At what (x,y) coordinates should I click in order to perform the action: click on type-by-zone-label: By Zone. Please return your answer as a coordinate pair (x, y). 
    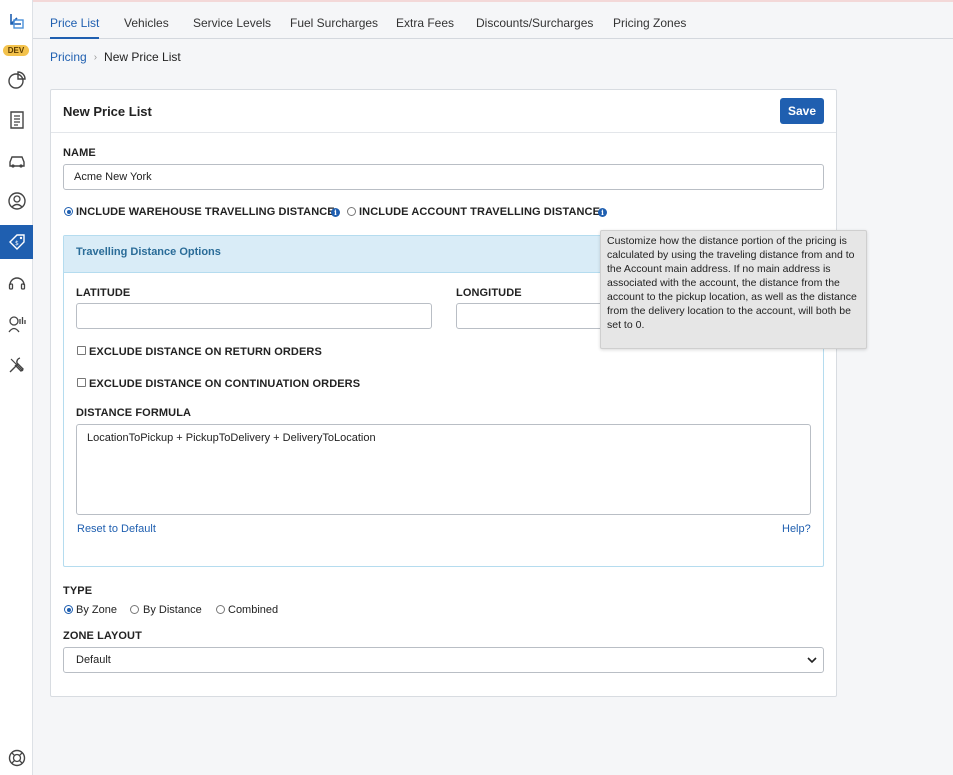
    Looking at the image, I should click on (96, 610).